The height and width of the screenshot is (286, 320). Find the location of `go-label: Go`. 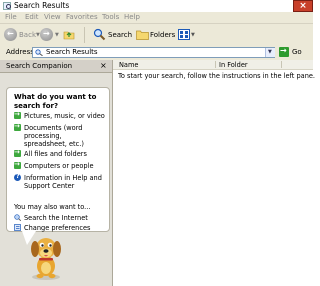

go-label: Go is located at coordinates (297, 52).